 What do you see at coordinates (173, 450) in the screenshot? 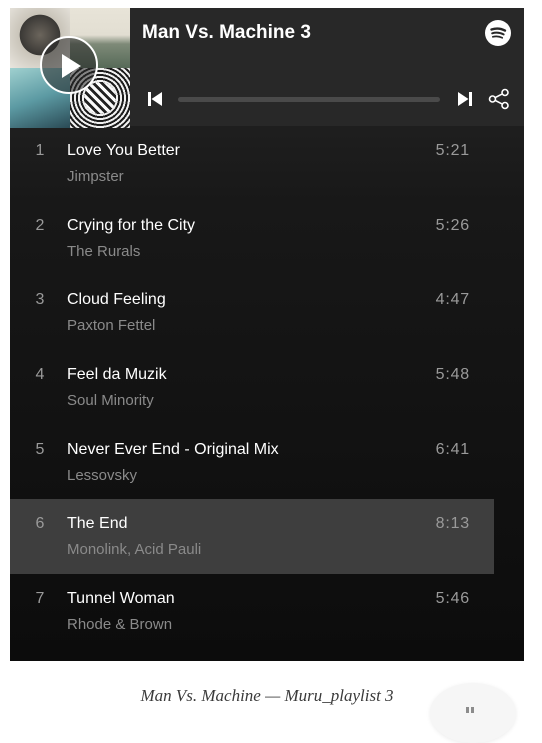
I see `track-name: Never Ever End - Original Mix` at bounding box center [173, 450].